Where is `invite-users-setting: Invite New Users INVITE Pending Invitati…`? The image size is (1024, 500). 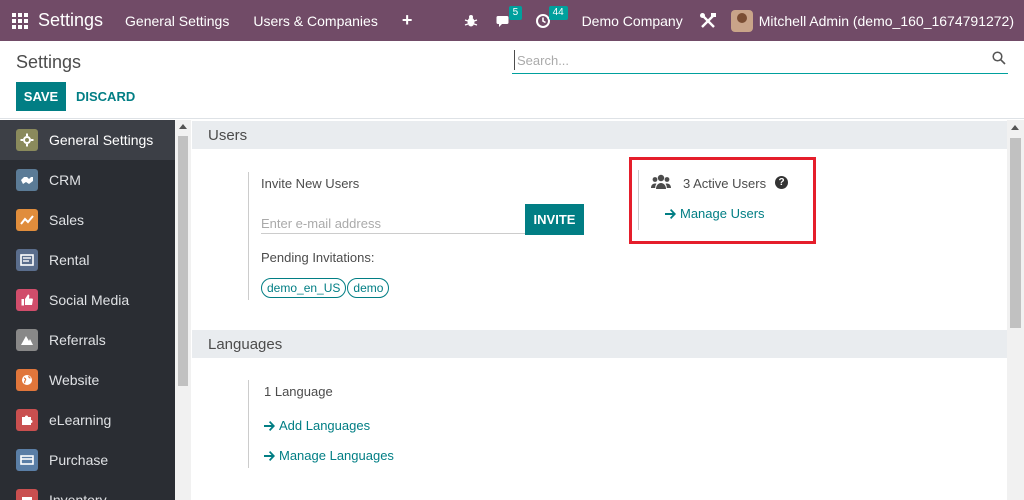 invite-users-setting: Invite New Users INVITE Pending Invitati… is located at coordinates (418, 236).